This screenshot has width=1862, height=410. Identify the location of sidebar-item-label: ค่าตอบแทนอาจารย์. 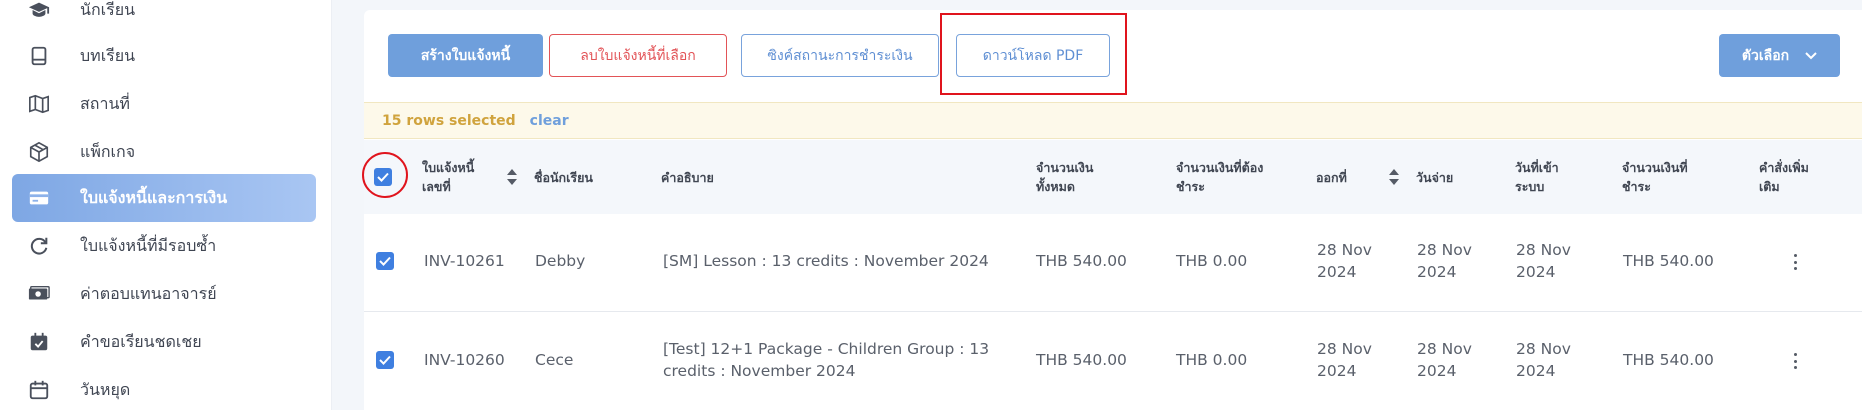
(148, 293).